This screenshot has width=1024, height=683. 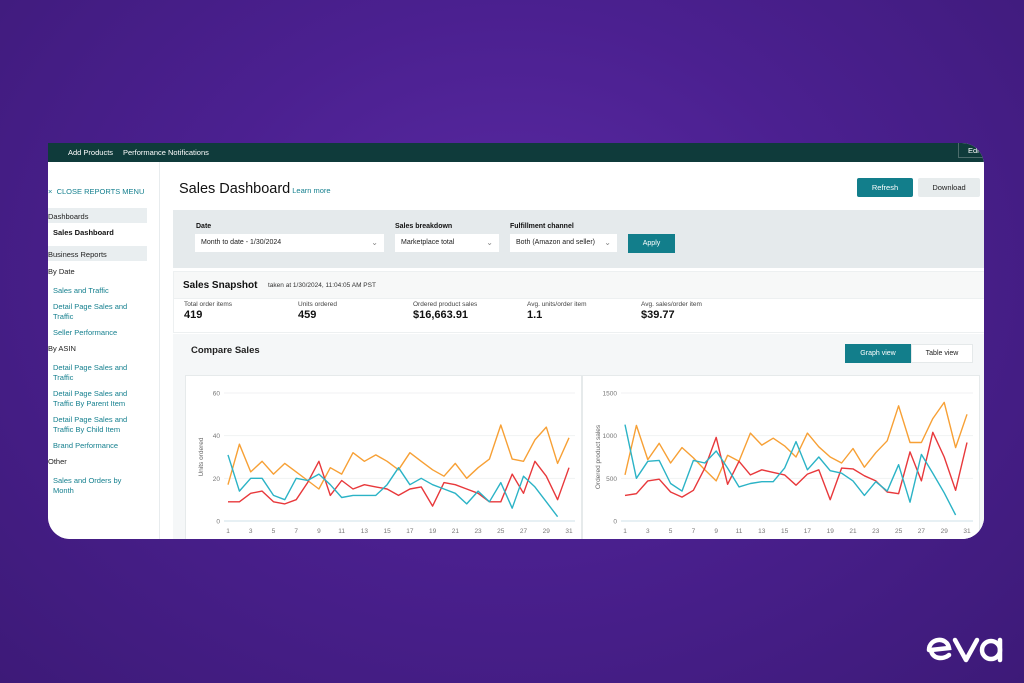 I want to click on table-view-button: Table view, so click(x=942, y=353).